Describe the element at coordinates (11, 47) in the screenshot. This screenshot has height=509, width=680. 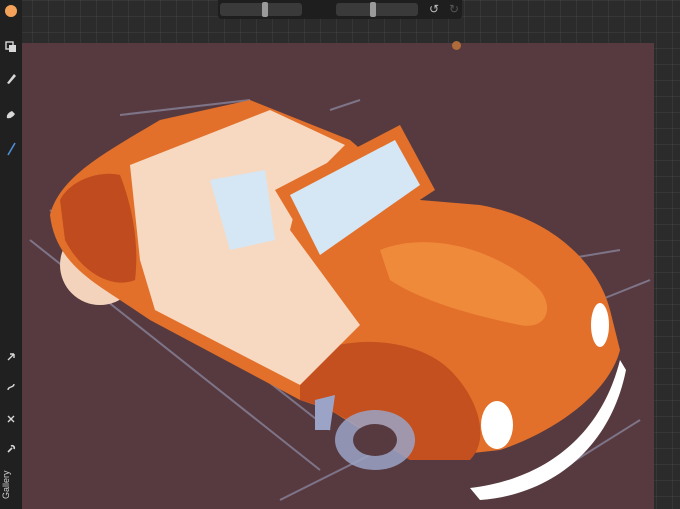
I see `layers-icon` at that location.